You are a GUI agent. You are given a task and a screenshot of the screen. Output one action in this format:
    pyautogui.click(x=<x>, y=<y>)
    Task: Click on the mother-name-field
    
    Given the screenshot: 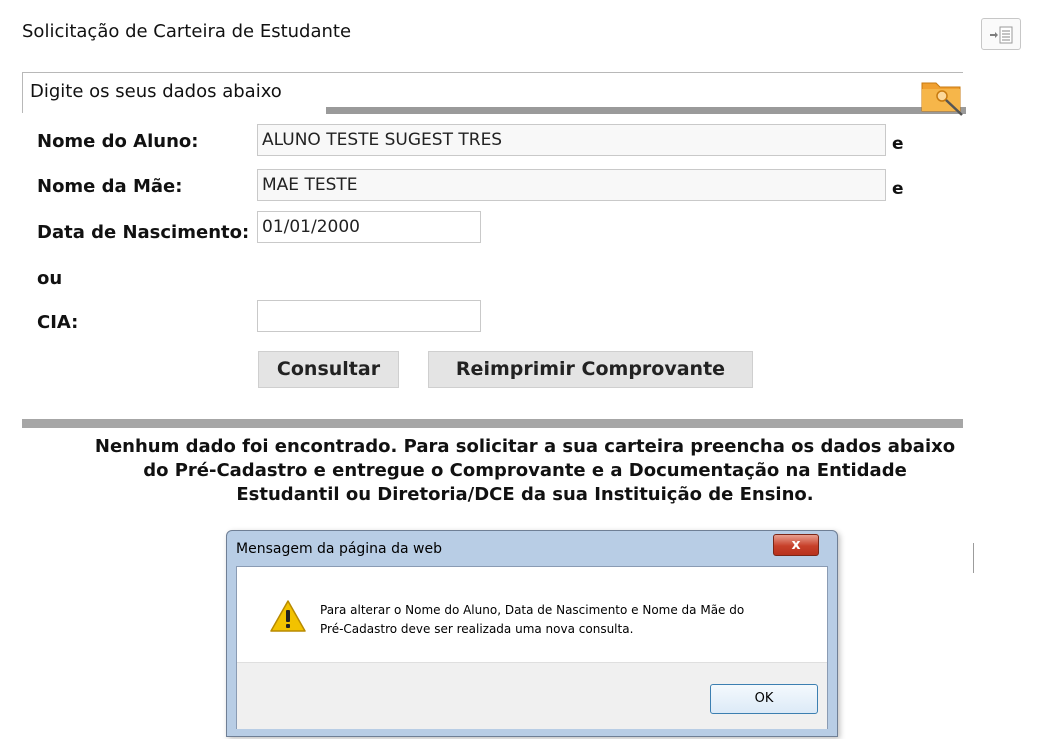 What is the action you would take?
    pyautogui.click(x=571, y=185)
    